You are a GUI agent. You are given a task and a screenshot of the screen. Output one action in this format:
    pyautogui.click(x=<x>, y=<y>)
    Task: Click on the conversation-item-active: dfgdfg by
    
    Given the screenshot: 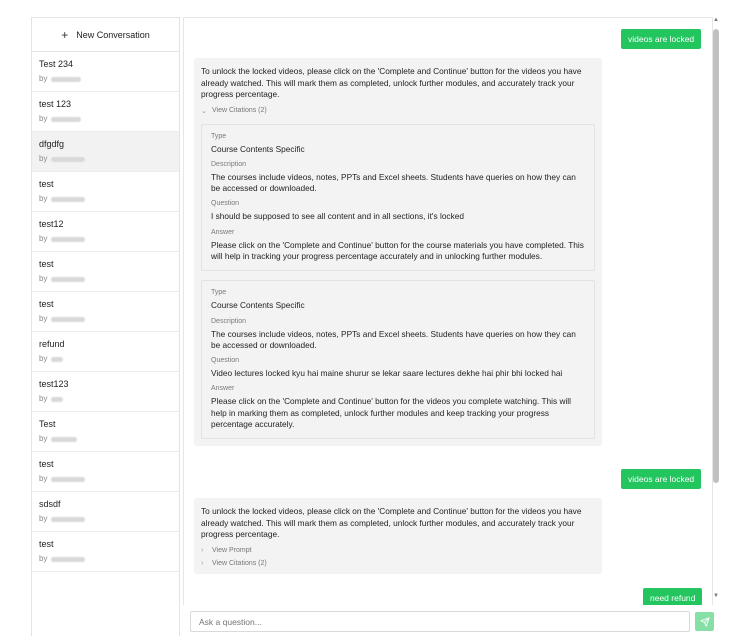 What is the action you would take?
    pyautogui.click(x=105, y=152)
    